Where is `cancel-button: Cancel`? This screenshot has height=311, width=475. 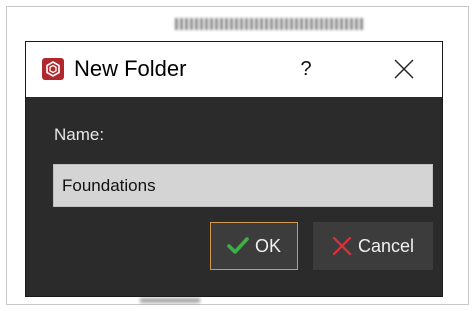 cancel-button: Cancel is located at coordinates (373, 246).